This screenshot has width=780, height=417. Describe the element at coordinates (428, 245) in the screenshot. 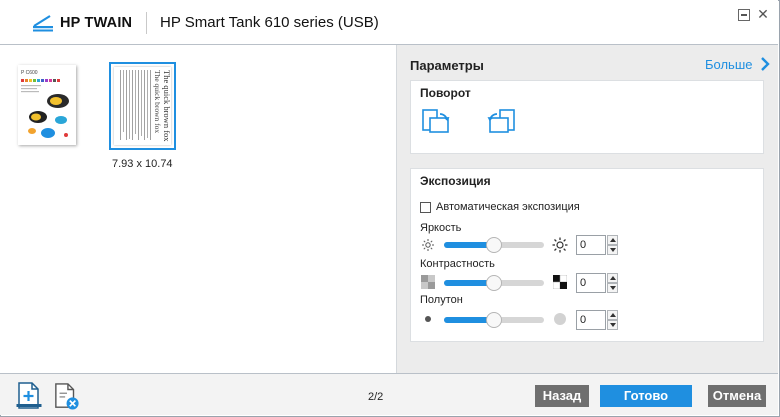

I see `brightness-low-icon` at that location.